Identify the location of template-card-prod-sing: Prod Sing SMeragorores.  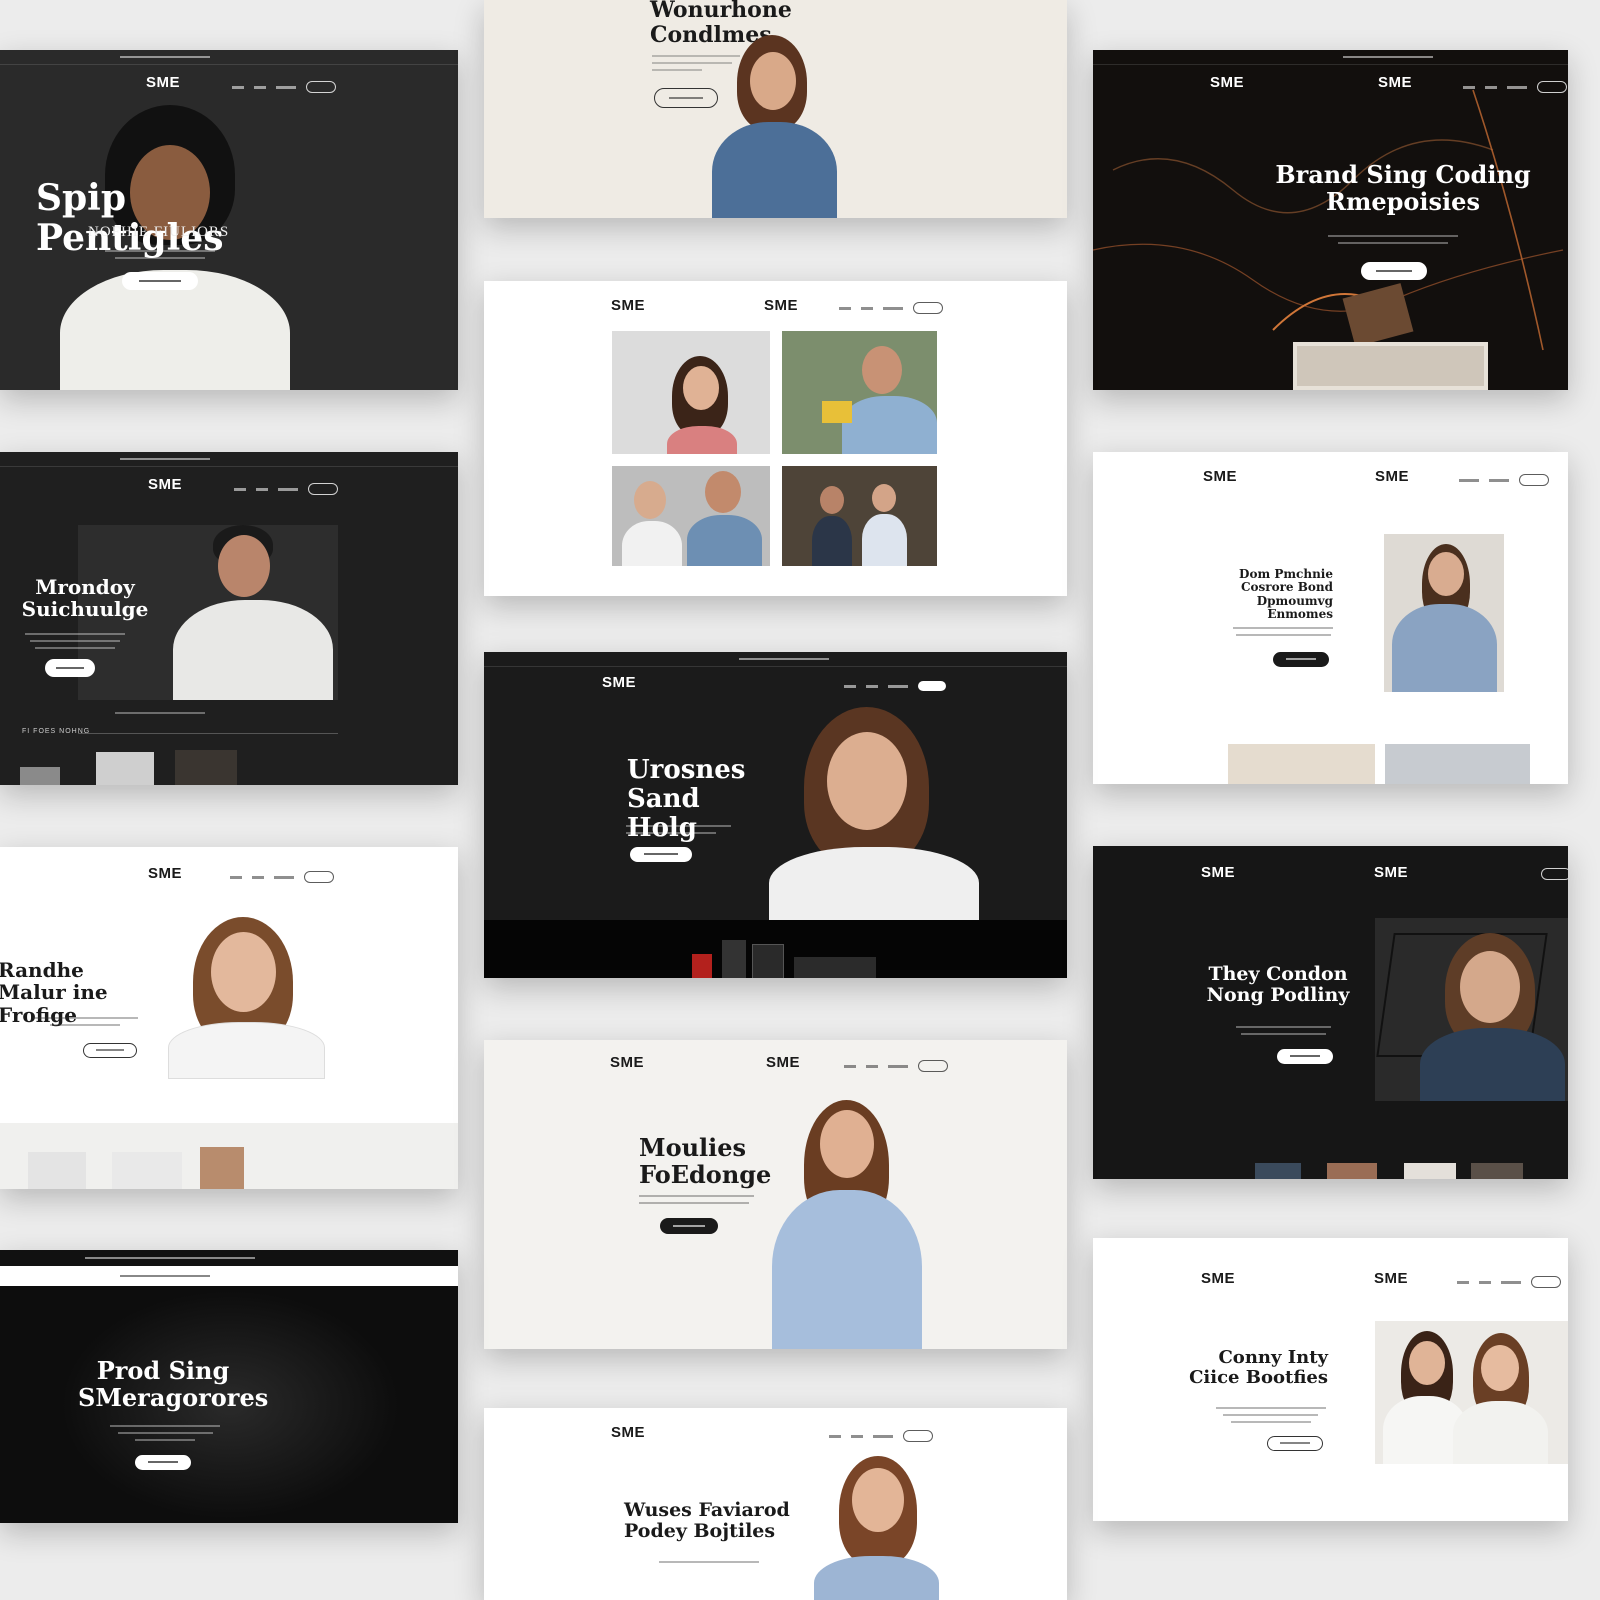
(229, 1386).